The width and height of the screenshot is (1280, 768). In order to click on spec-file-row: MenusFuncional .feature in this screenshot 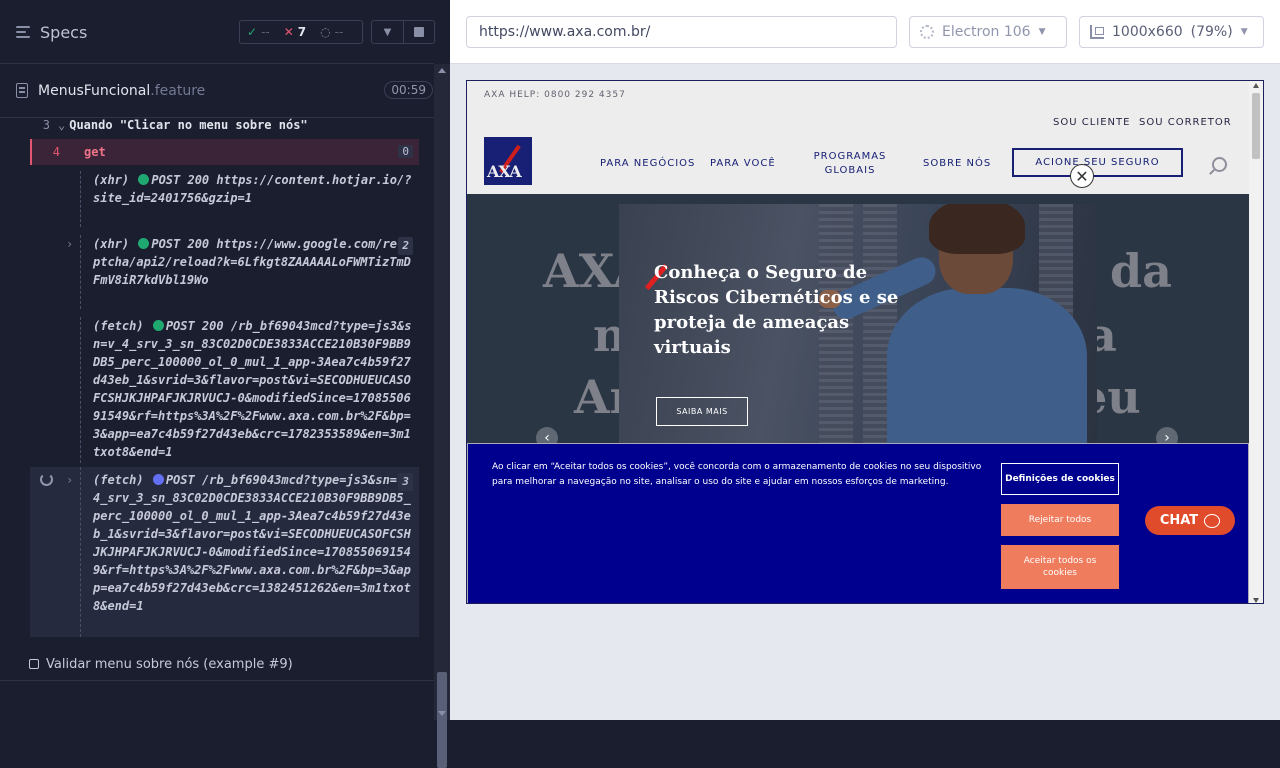, I will do `click(217, 91)`.